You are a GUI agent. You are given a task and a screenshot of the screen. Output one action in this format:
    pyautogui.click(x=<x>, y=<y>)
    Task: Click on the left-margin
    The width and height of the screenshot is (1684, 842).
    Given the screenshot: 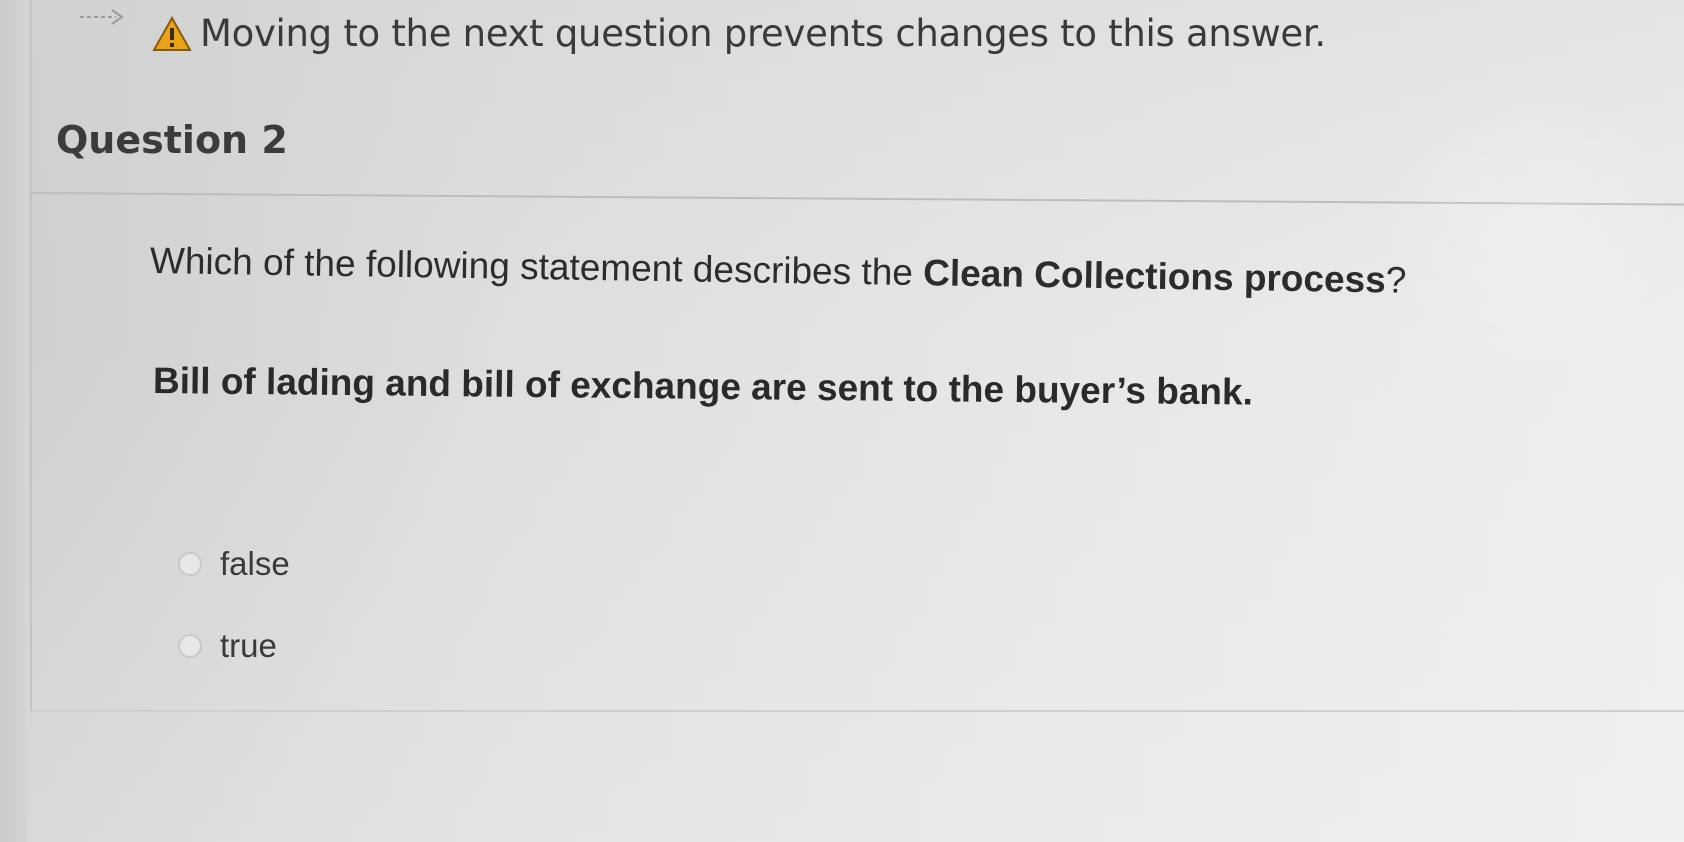 What is the action you would take?
    pyautogui.click(x=14, y=421)
    